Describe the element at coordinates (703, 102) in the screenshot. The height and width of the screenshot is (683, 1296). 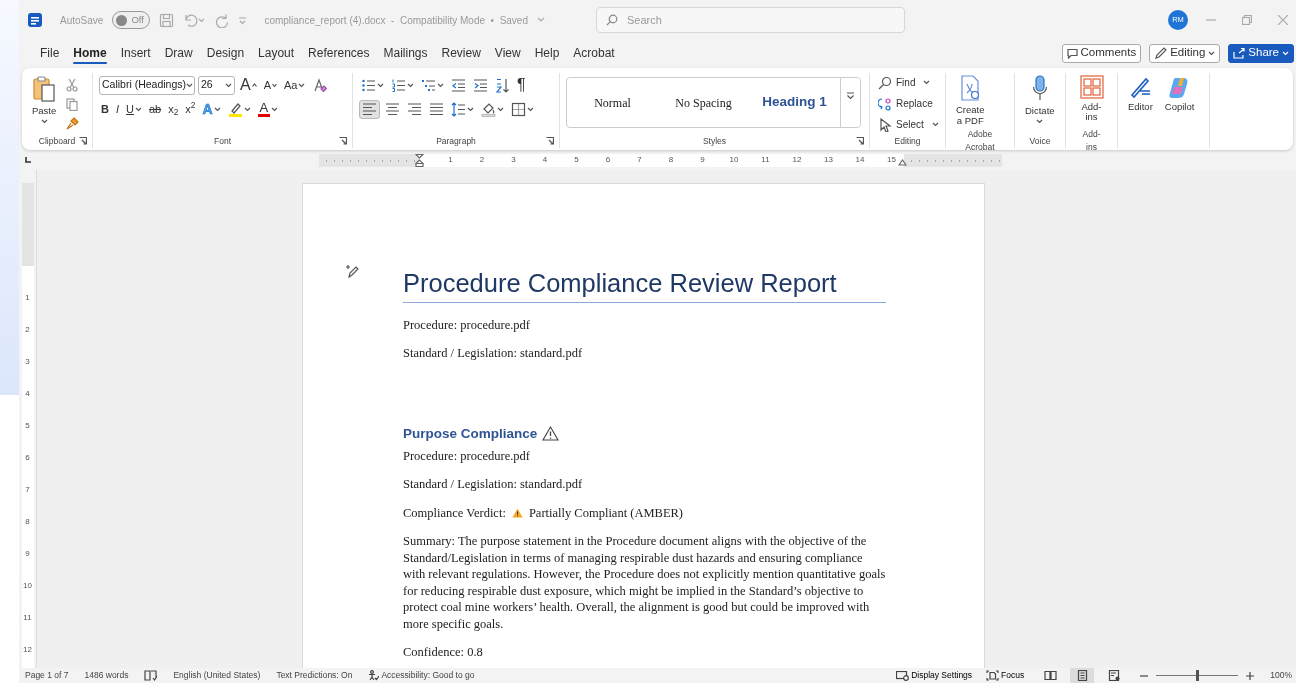
I see `style-option: No Spacing` at that location.